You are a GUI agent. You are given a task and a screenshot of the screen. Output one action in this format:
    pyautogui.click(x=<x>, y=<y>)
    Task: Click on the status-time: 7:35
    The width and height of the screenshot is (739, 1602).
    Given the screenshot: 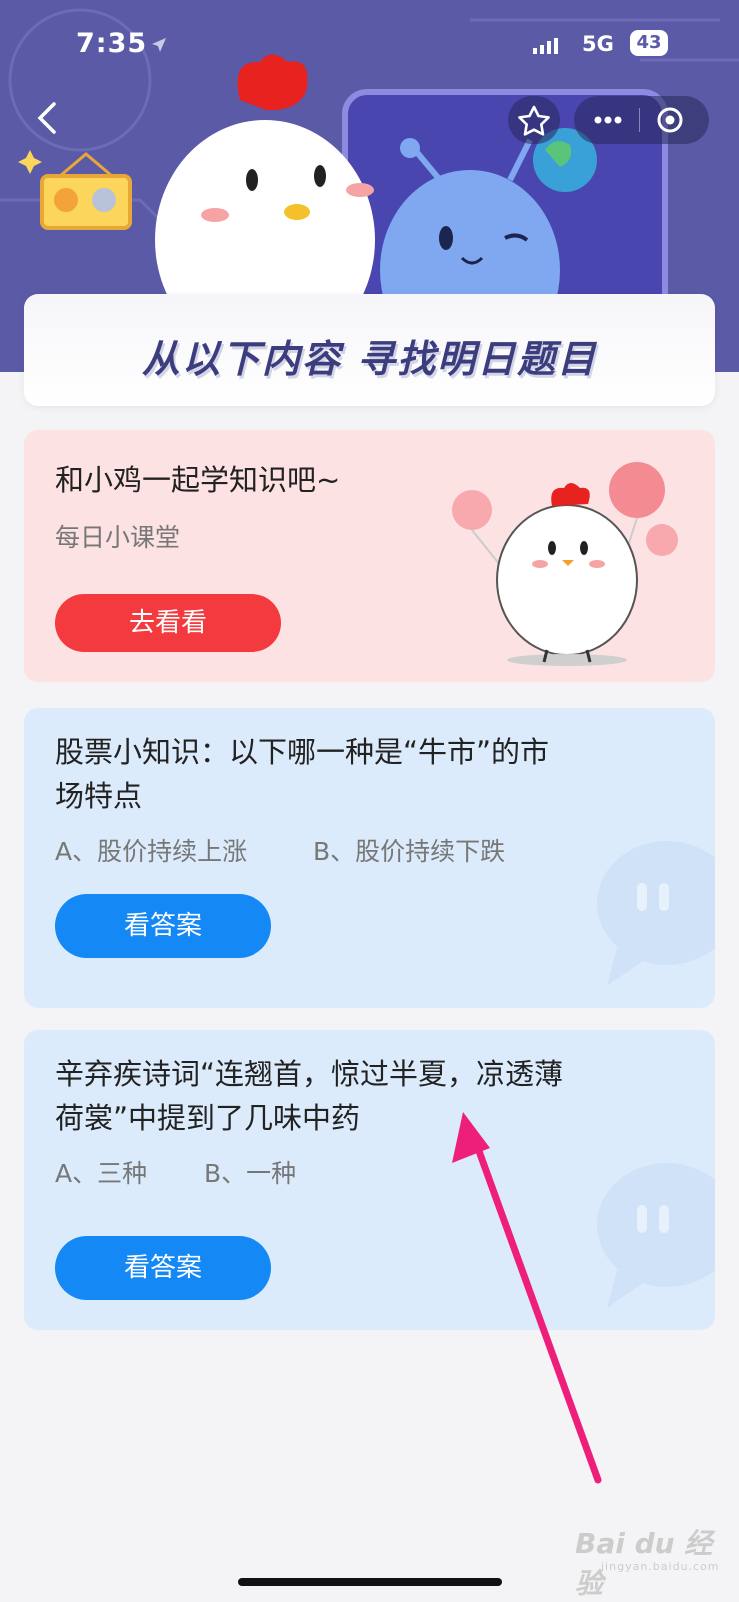 What is the action you would take?
    pyautogui.click(x=112, y=43)
    